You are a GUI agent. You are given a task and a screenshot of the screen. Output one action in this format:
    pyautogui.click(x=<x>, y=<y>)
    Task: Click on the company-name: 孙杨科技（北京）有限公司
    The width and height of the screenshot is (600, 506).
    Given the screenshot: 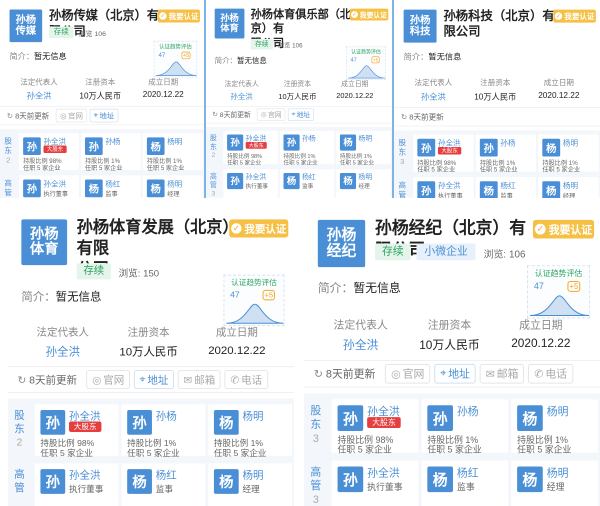 What is the action you would take?
    pyautogui.click(x=498, y=24)
    